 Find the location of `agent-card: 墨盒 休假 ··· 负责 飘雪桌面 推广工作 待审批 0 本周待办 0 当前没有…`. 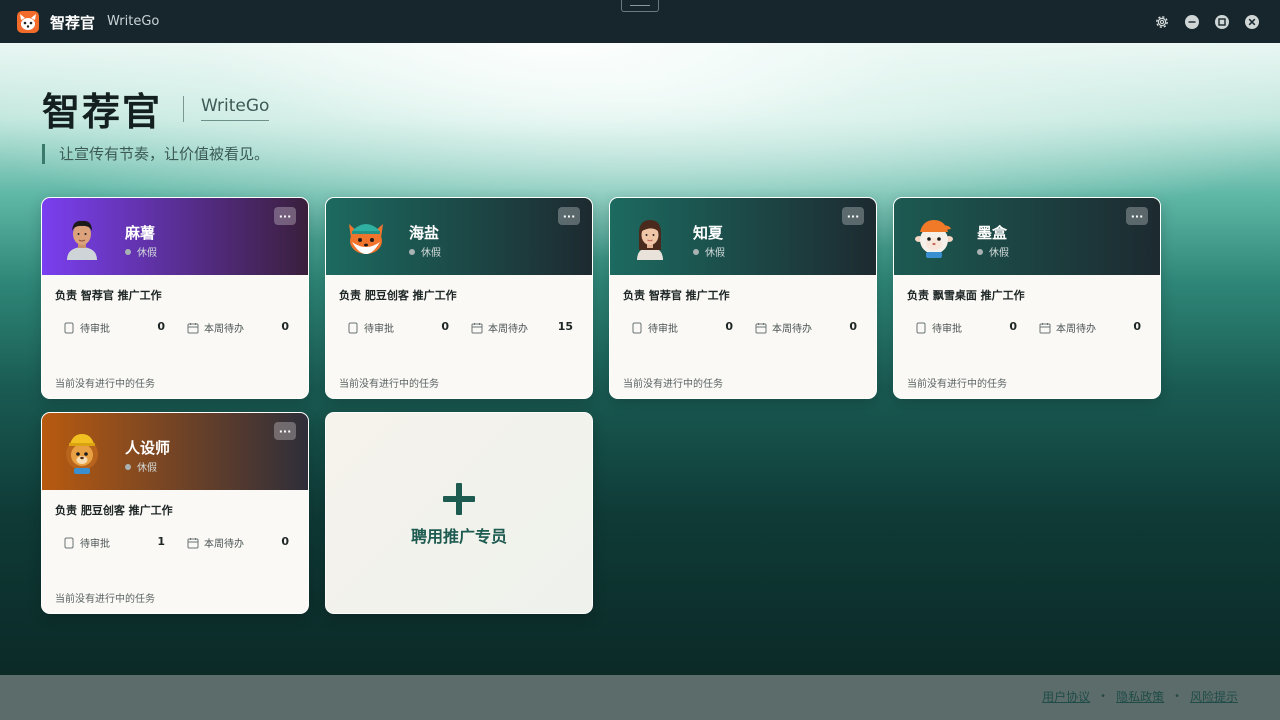

agent-card: 墨盒 休假 ··· 负责 飘雪桌面 推广工作 待审批 0 本周待办 0 当前没有… is located at coordinates (1027, 298).